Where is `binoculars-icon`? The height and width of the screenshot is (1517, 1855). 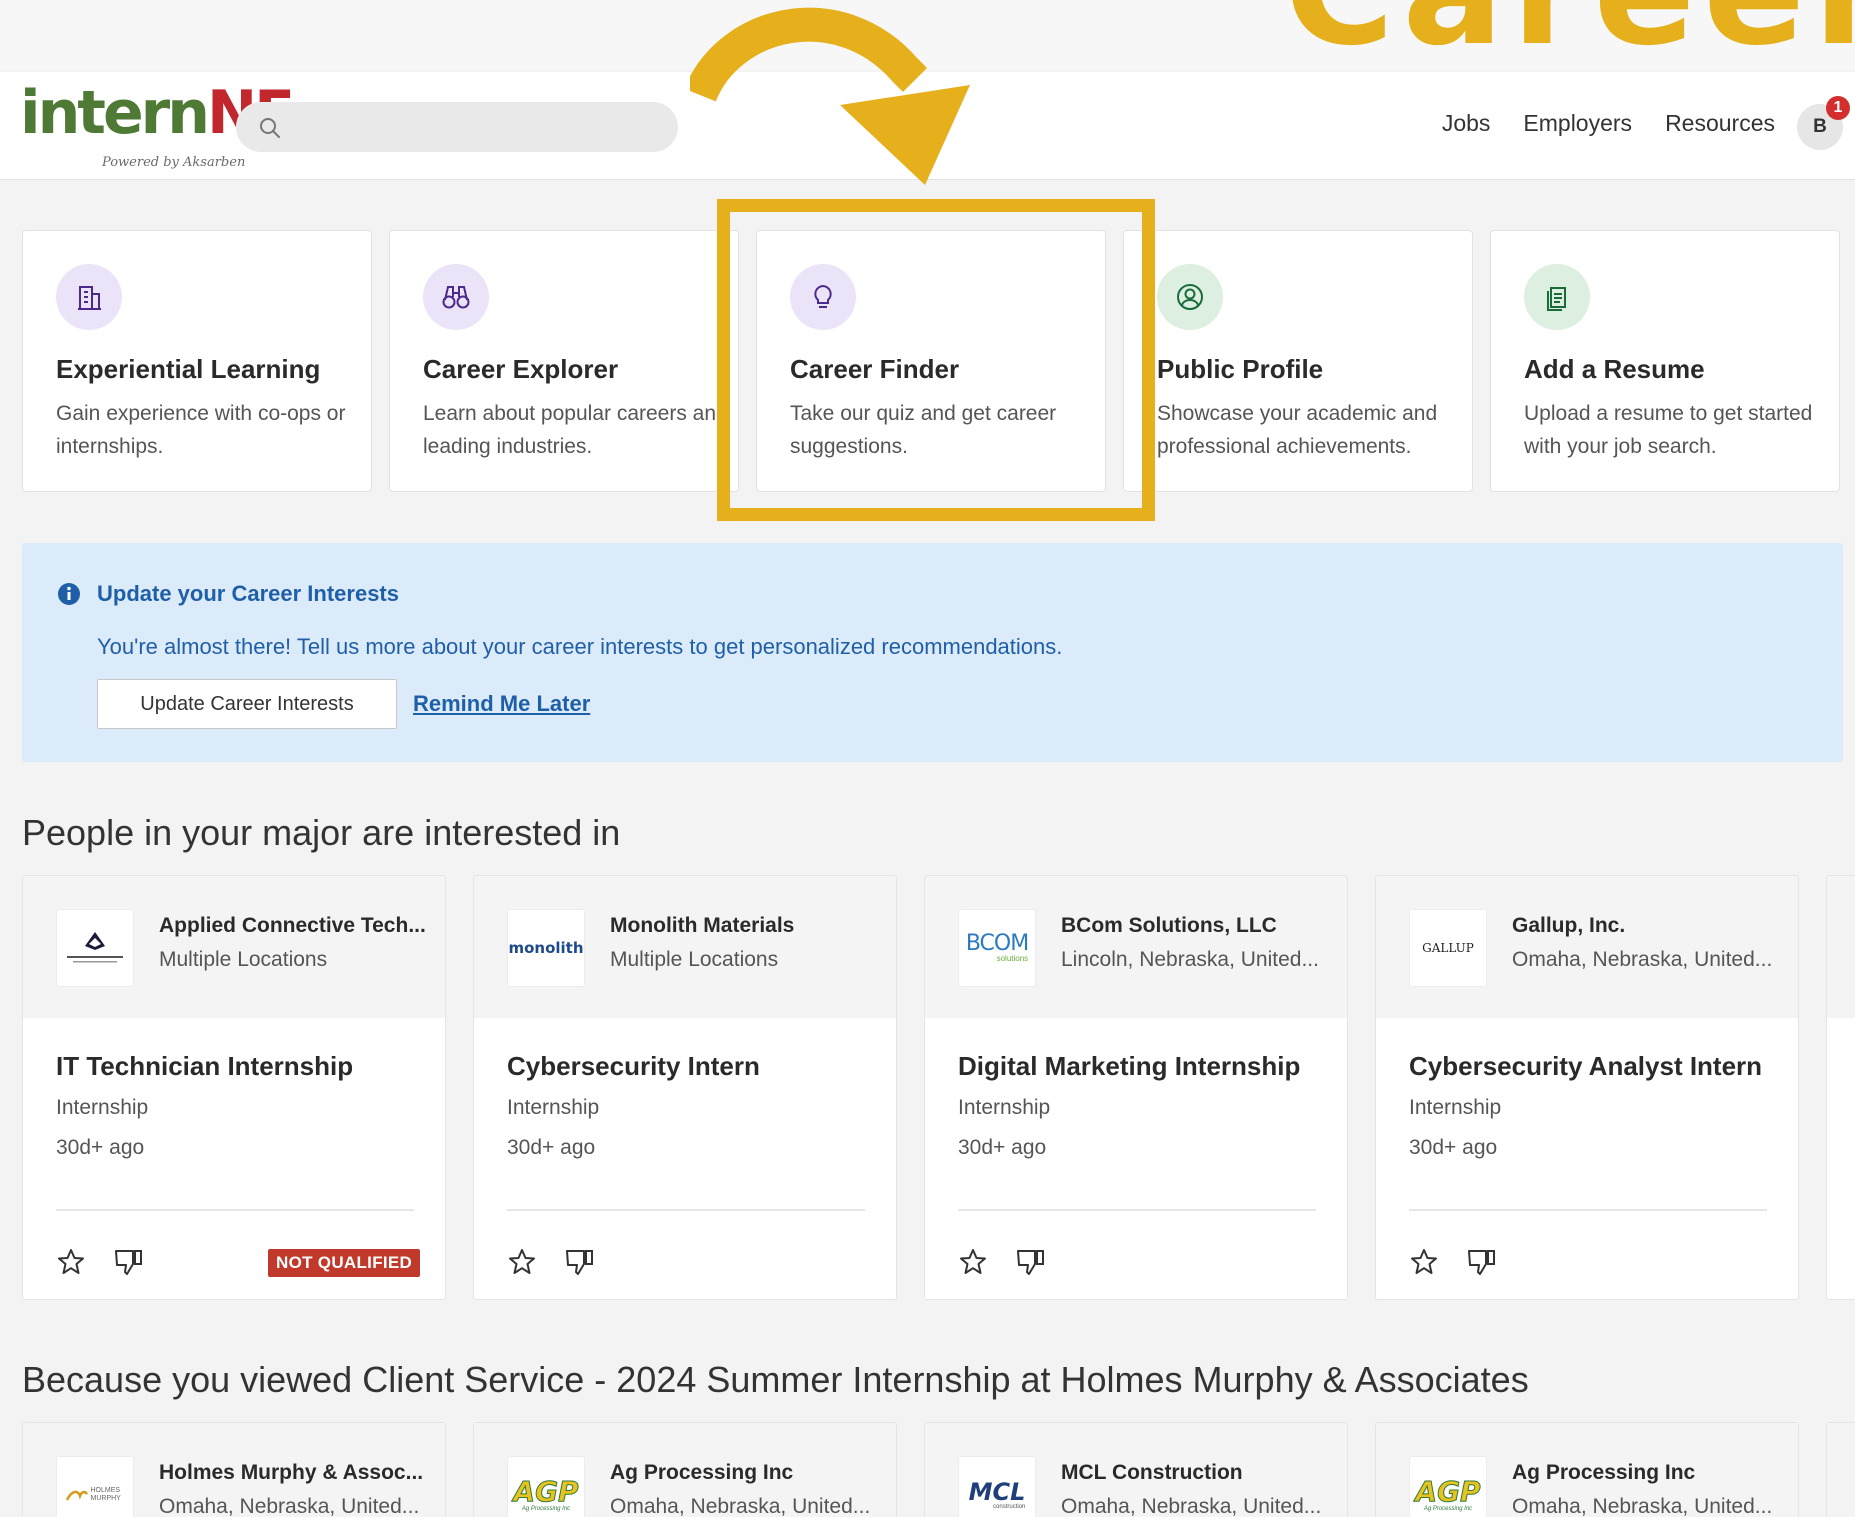
binoculars-icon is located at coordinates (456, 297).